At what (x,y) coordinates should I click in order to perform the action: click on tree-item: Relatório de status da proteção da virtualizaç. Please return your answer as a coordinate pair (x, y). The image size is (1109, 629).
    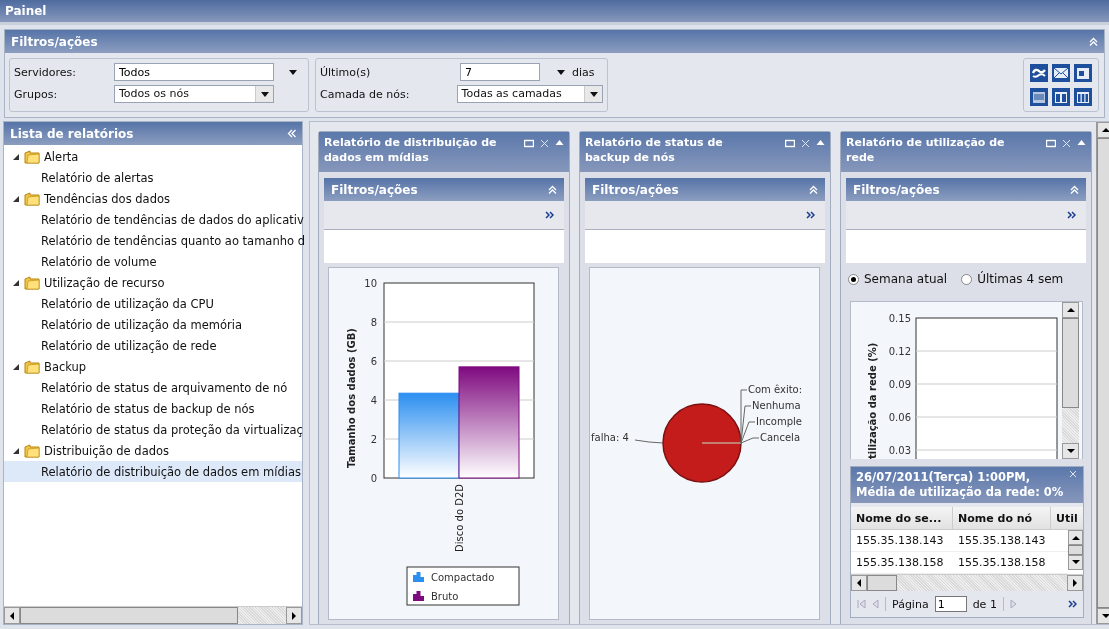
    Looking at the image, I should click on (153, 429).